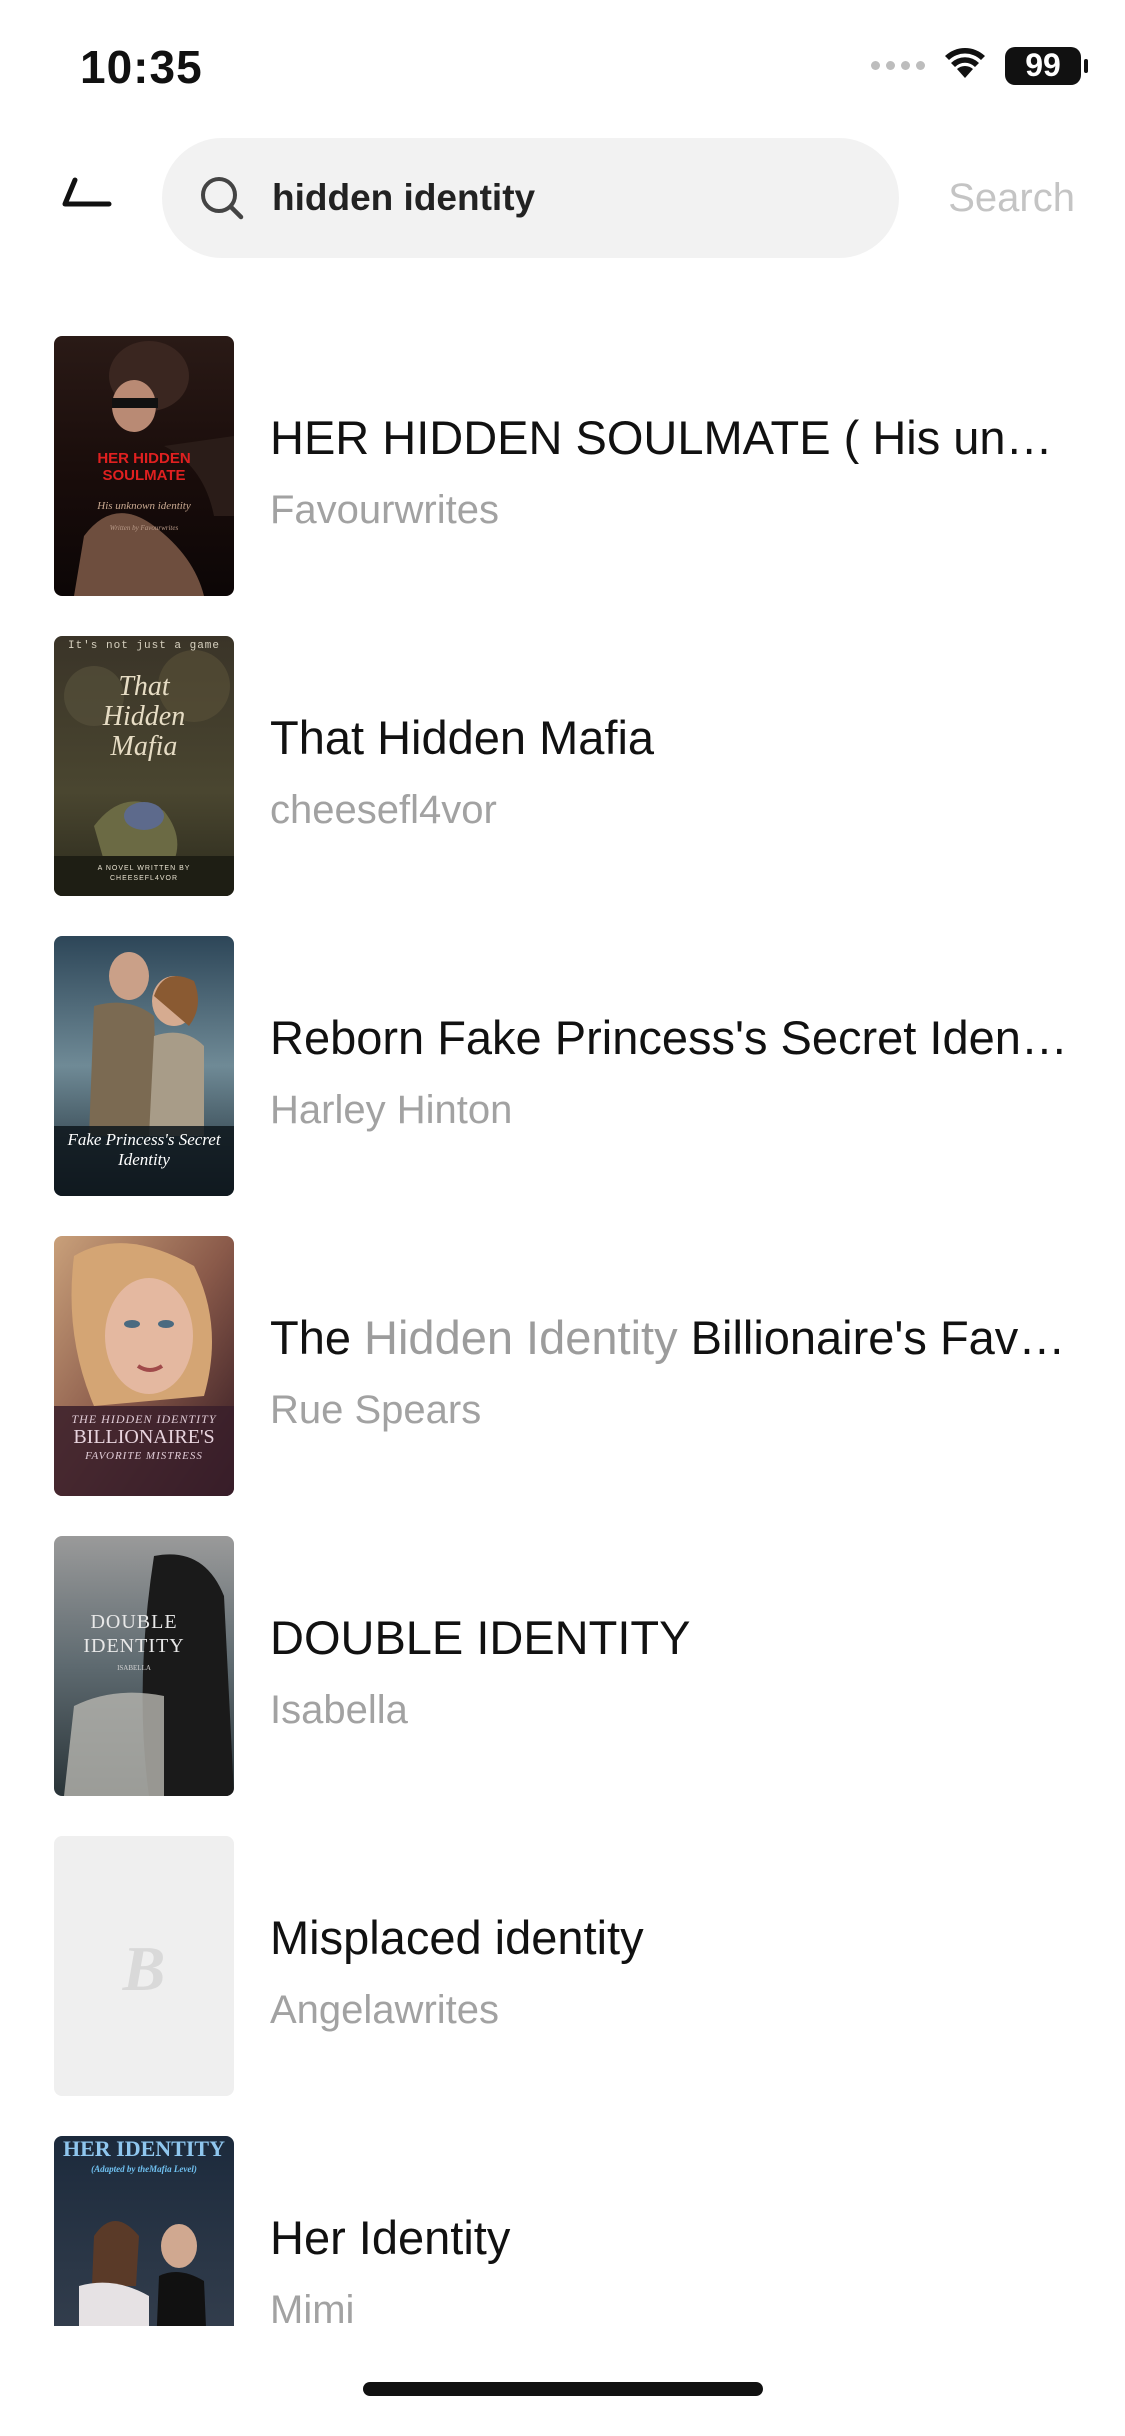  Describe the element at coordinates (144, 1456) in the screenshot. I see `cover-line3: FAVORITE MISTRESS` at that location.